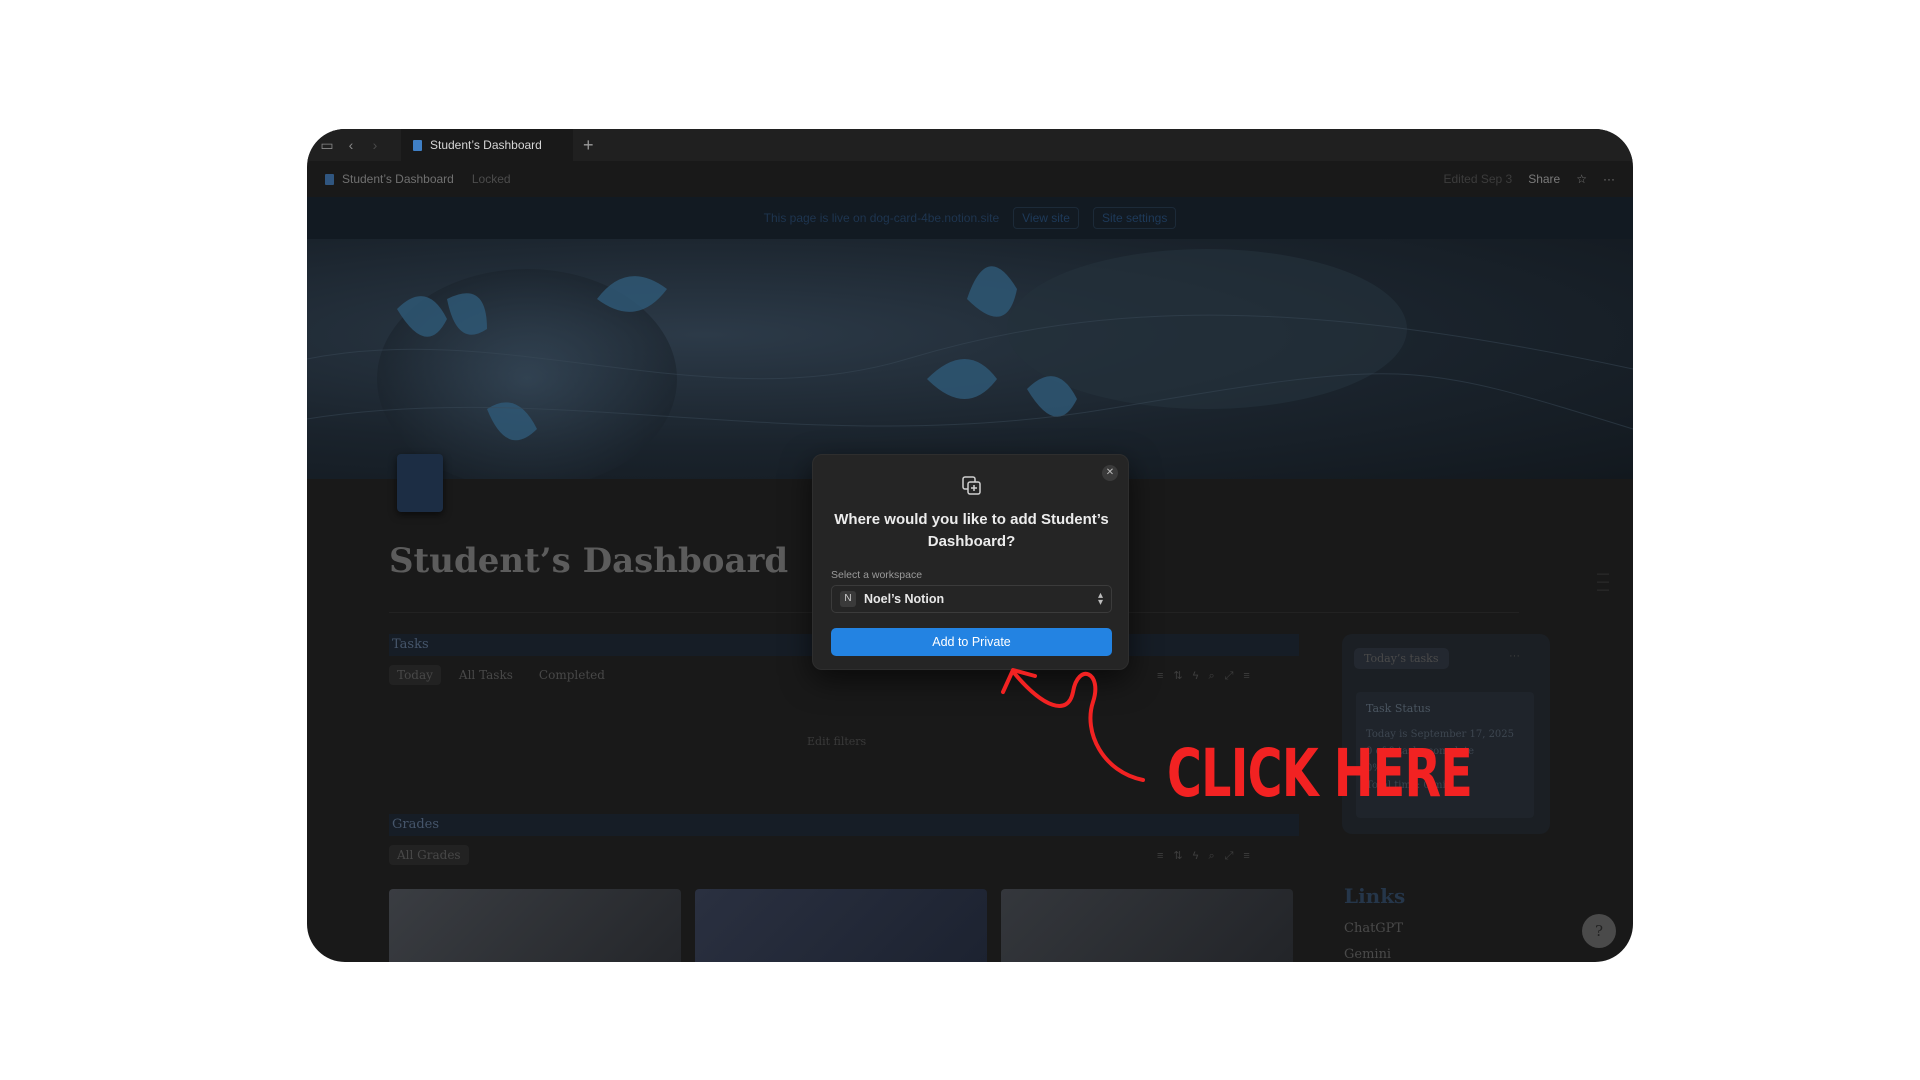  I want to click on workspace-icon: N, so click(848, 599).